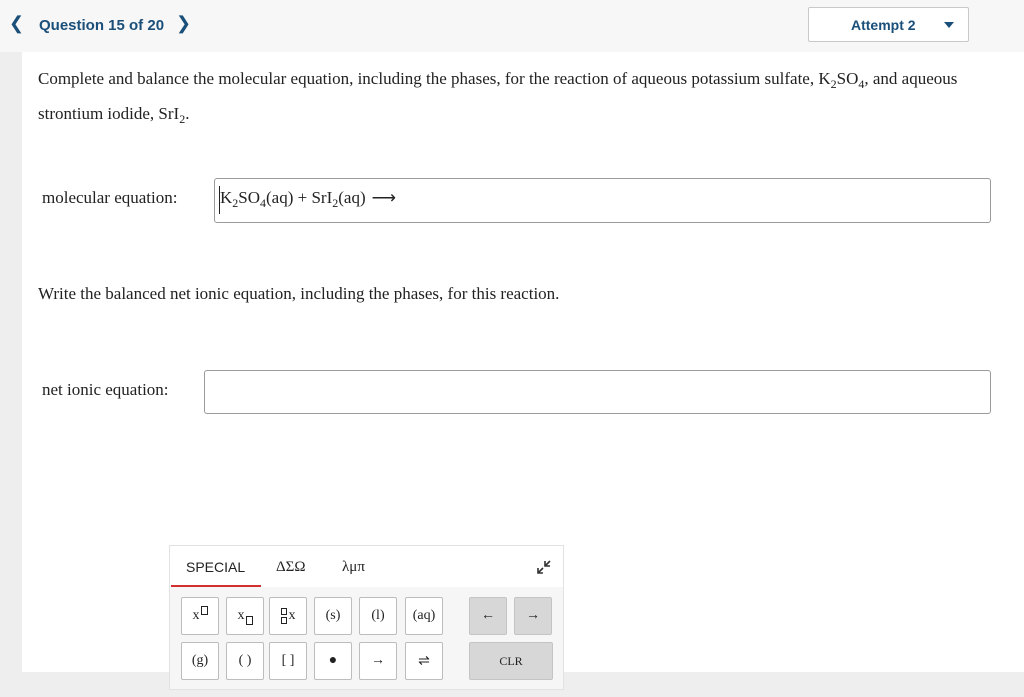 The image size is (1024, 697). I want to click on tab-special: SPECIAL, so click(215, 567).